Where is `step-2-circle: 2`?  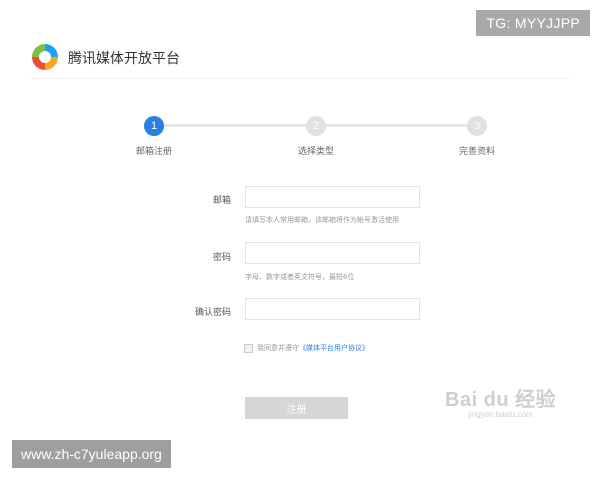
step-2-circle: 2 is located at coordinates (316, 126).